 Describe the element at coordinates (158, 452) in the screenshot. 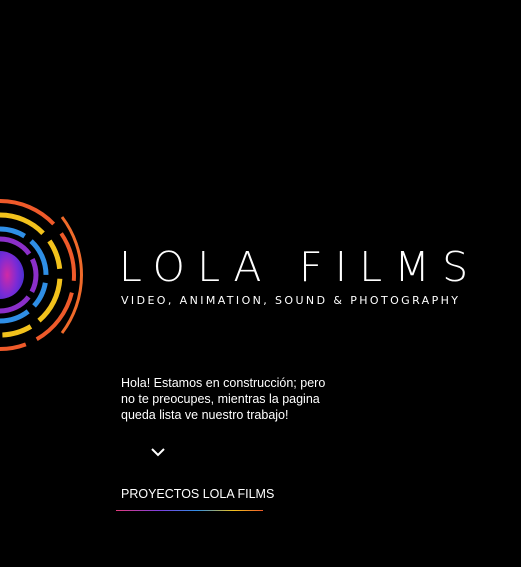

I see `chevron-down-icon` at that location.